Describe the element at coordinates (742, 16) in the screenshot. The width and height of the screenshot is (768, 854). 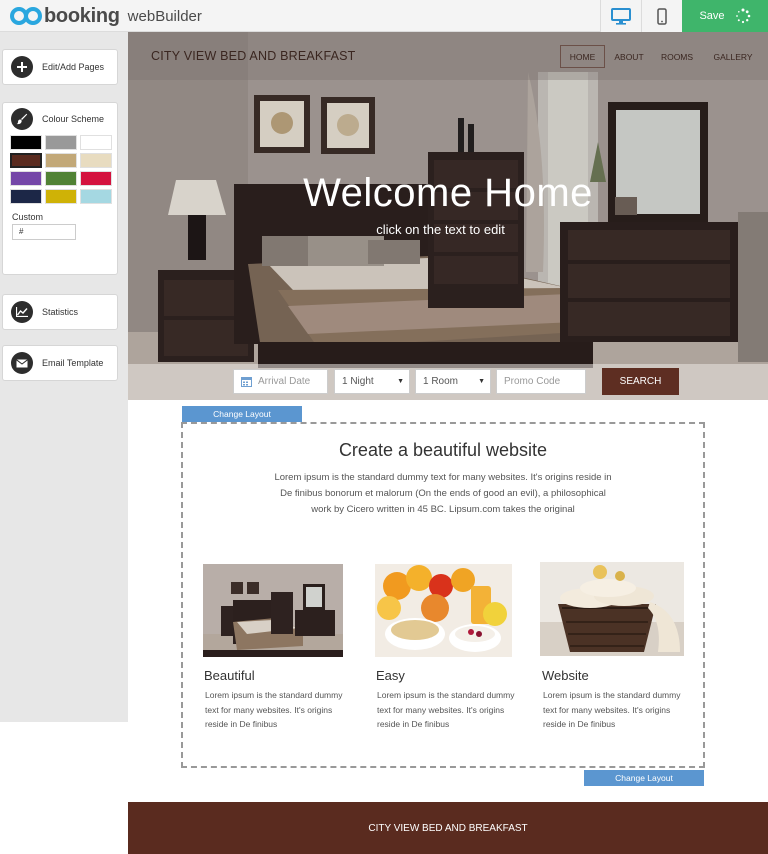
I see `spinner-icon` at that location.